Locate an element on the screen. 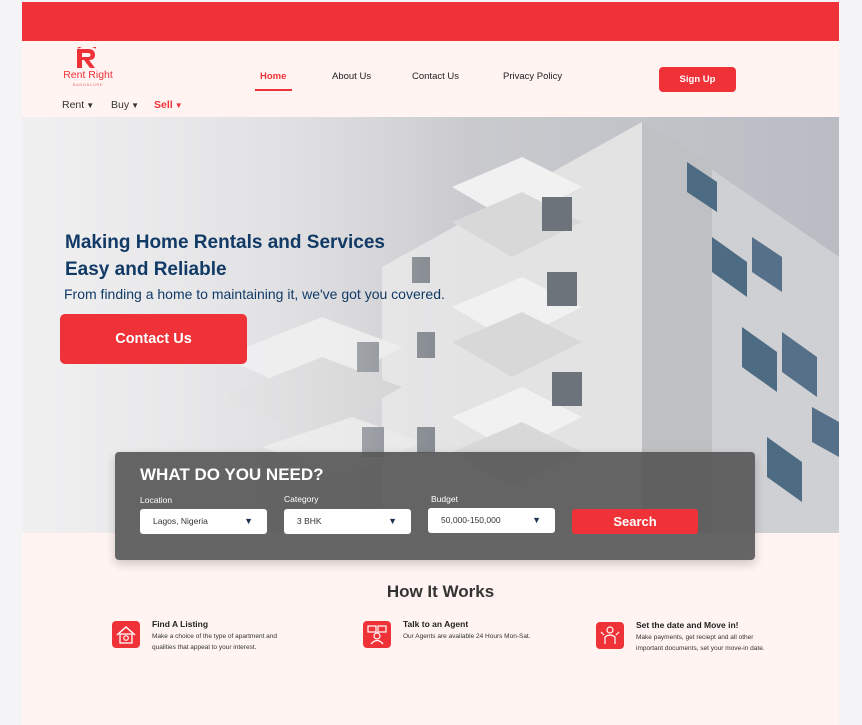 Image resolution: width=862 pixels, height=725 pixels. brand-logo: Rent Right BANGALORE is located at coordinates (88, 68).